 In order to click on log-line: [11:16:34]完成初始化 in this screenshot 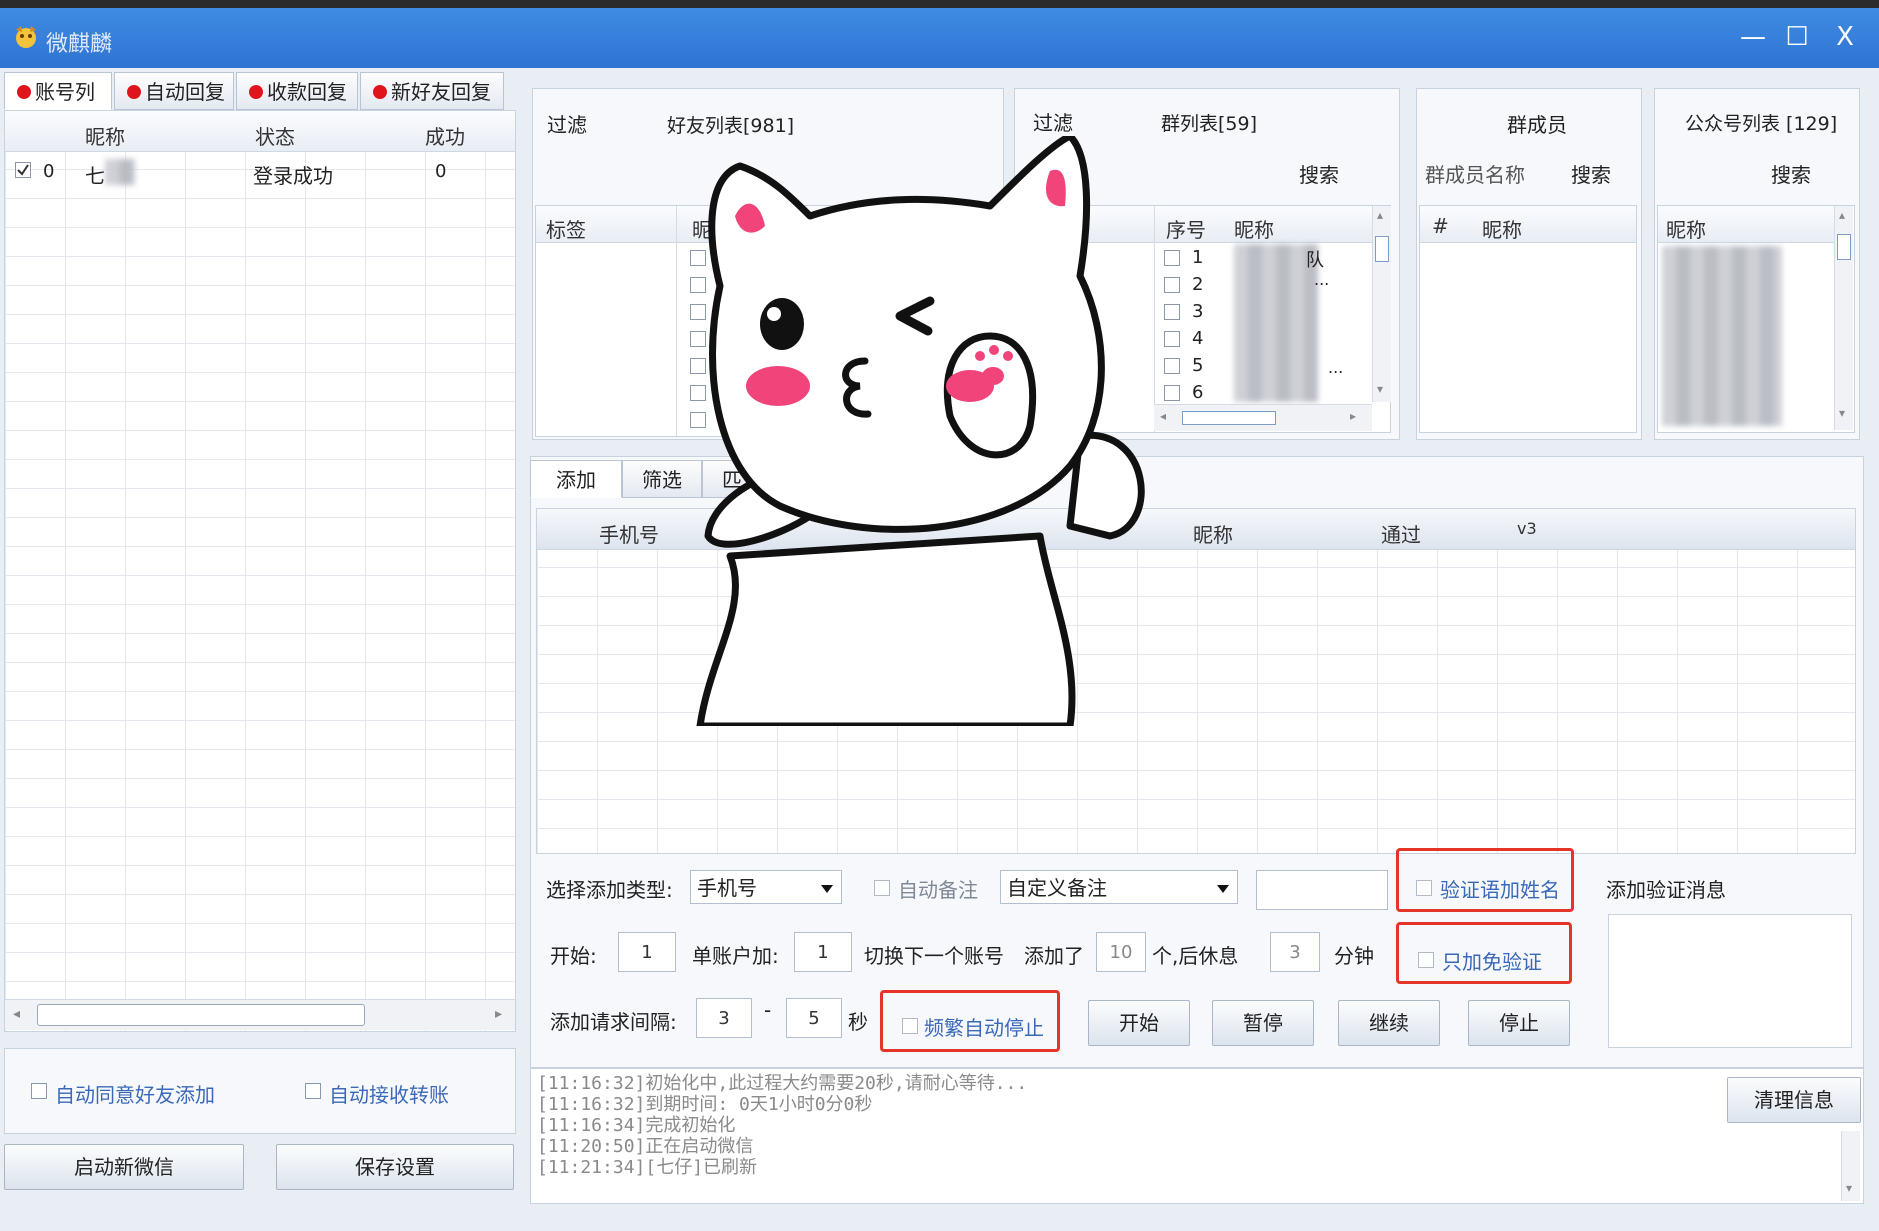, I will do `click(636, 1125)`.